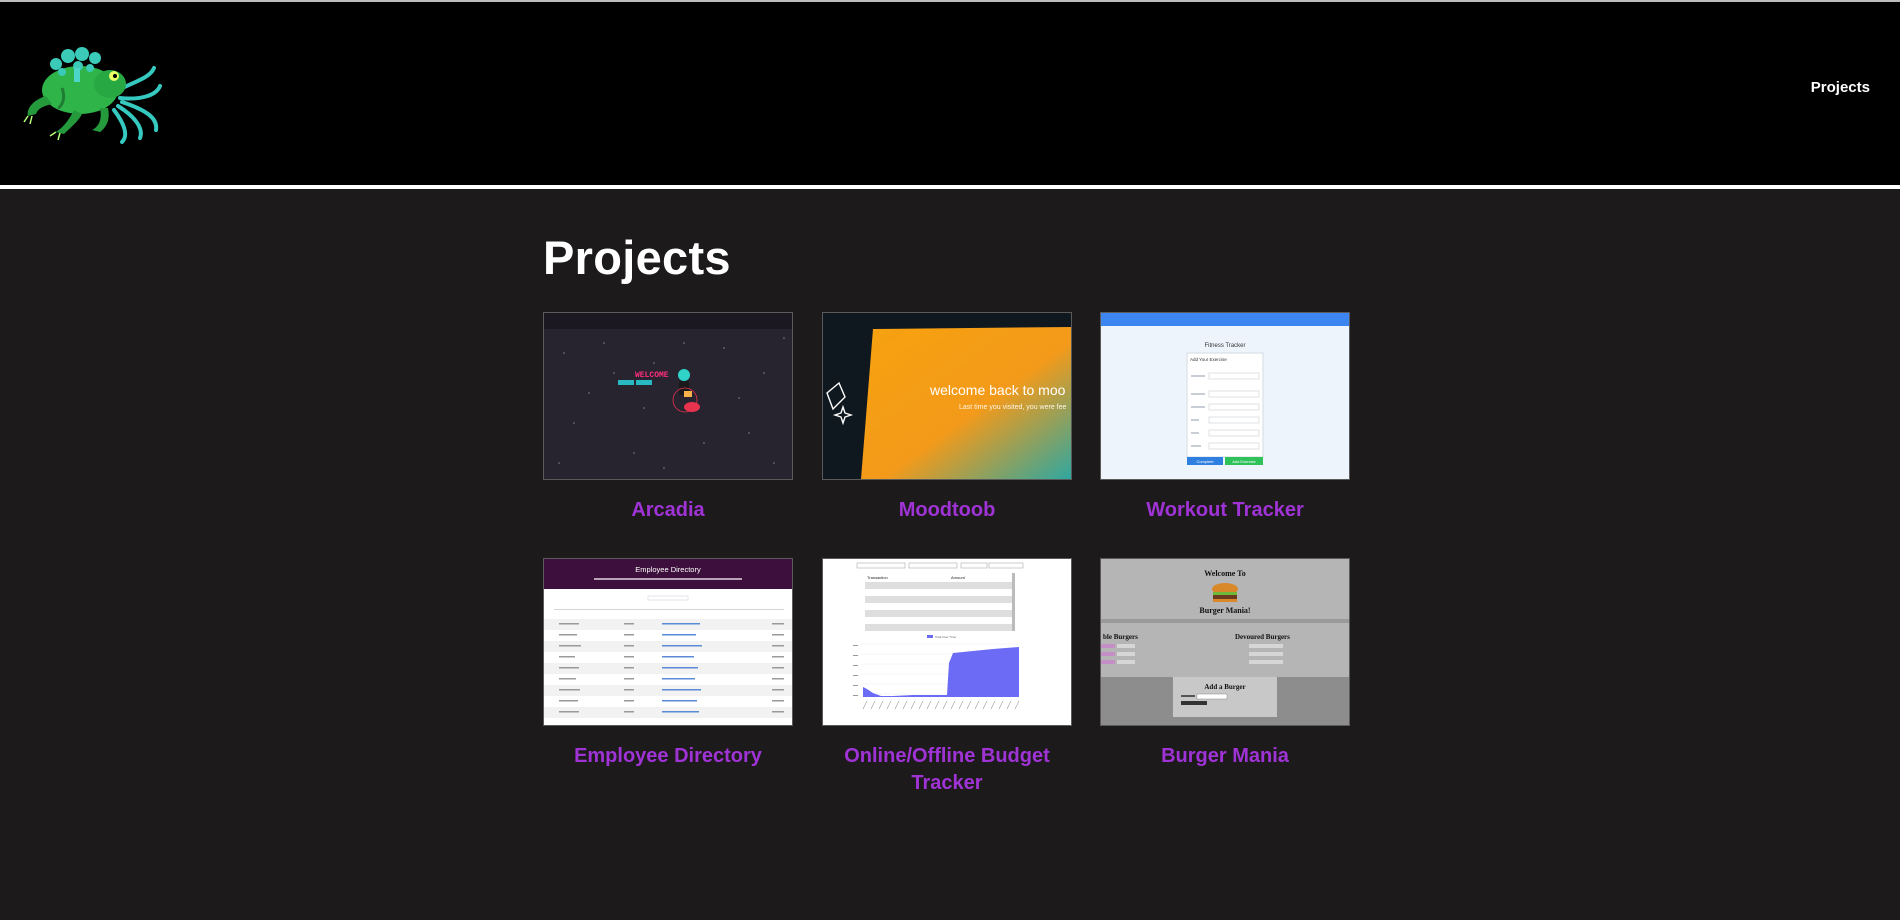  Describe the element at coordinates (668, 756) in the screenshot. I see `project-title-employee-directory: Employee Directory` at that location.